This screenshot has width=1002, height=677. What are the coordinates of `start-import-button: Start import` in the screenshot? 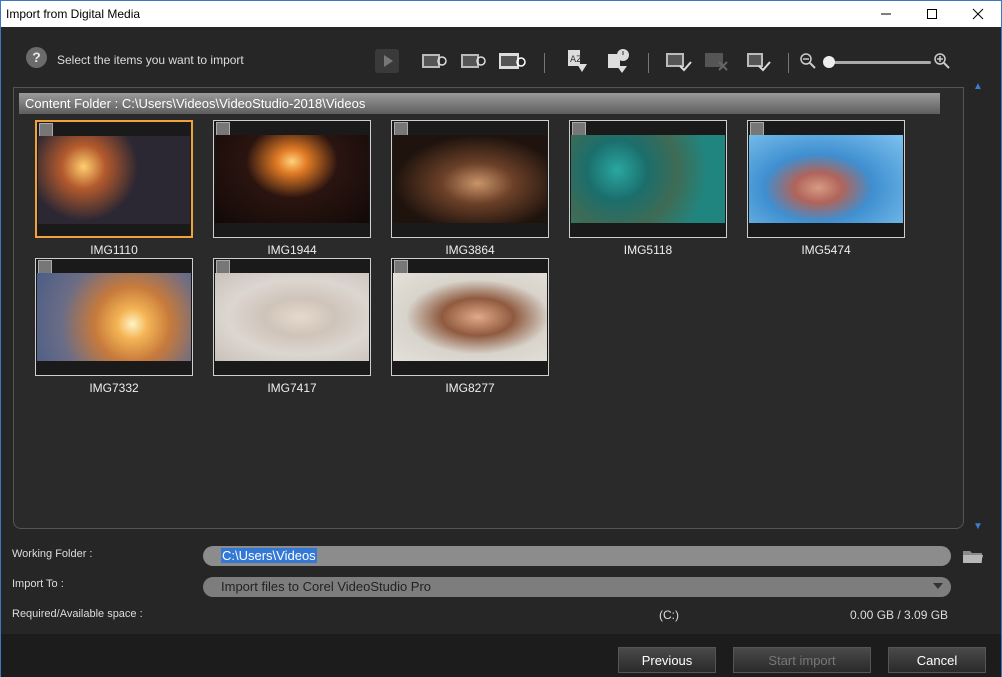 It's located at (802, 660).